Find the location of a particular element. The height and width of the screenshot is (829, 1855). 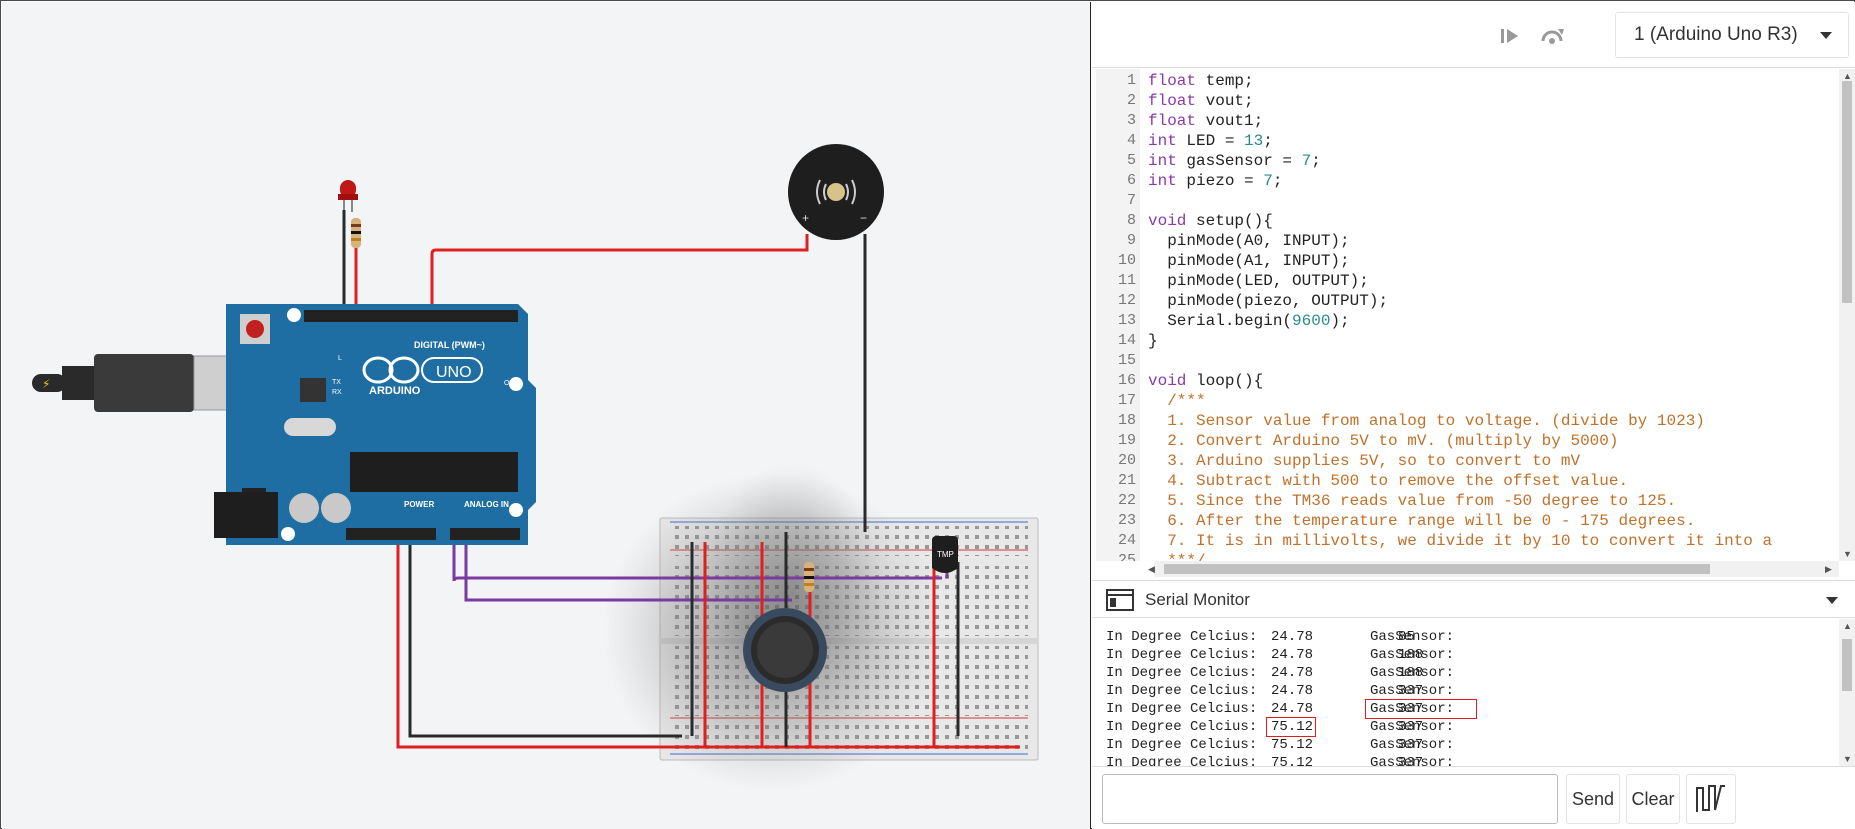

serial-monitor-title: Serial Monitor is located at coordinates (1197, 599).